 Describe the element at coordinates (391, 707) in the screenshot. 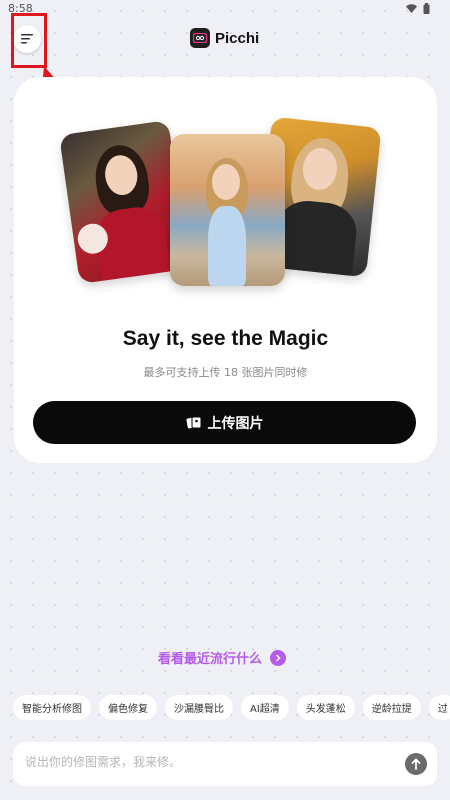

I see `chip-anti-aging: 逆龄拉提` at that location.